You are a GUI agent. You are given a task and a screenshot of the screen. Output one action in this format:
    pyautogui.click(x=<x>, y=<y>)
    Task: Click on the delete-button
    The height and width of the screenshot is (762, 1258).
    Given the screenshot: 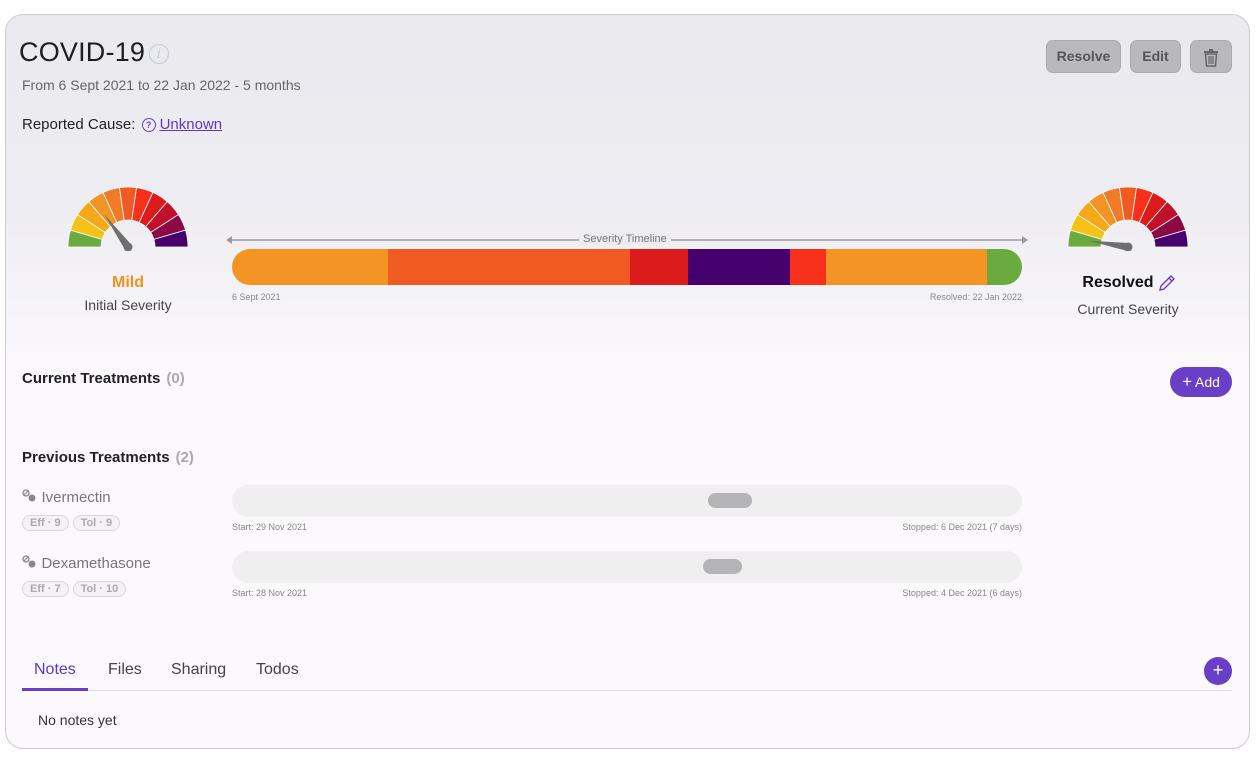 What is the action you would take?
    pyautogui.click(x=1211, y=56)
    